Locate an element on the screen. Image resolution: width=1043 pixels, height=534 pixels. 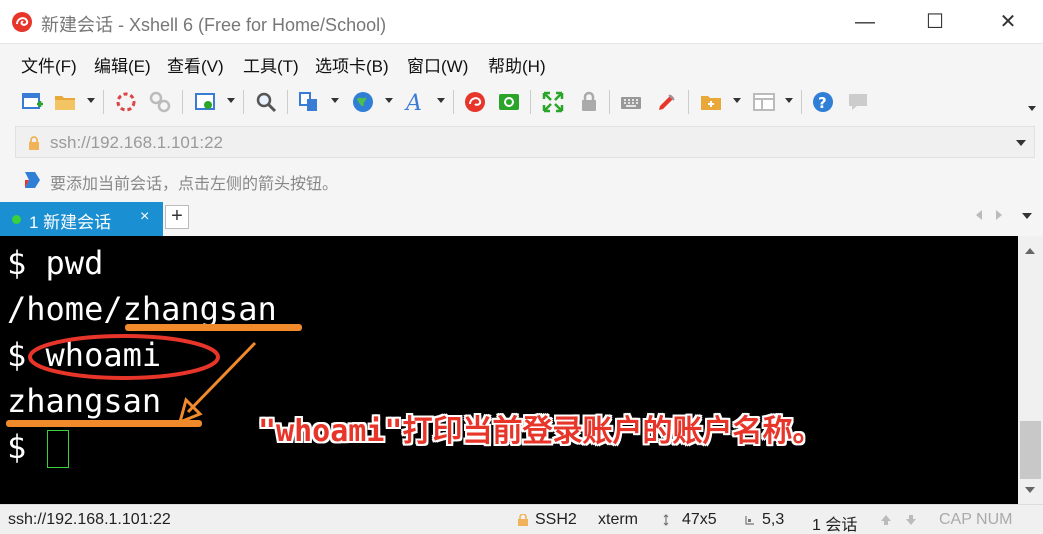
help-icon: ? is located at coordinates (823, 102).